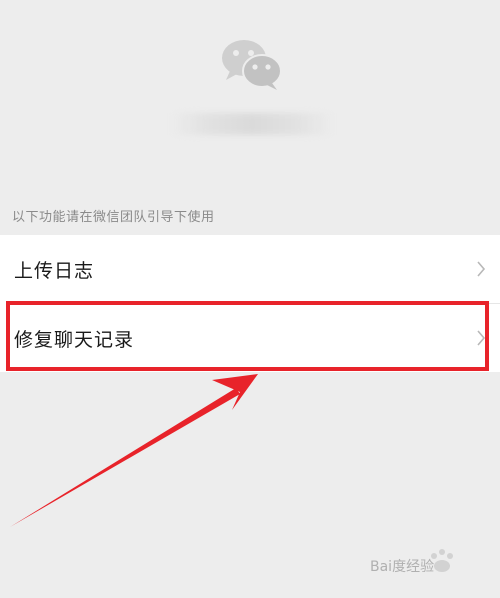 The height and width of the screenshot is (598, 500). I want to click on repair-chat-history-label: 修复聊天记录, so click(74, 339).